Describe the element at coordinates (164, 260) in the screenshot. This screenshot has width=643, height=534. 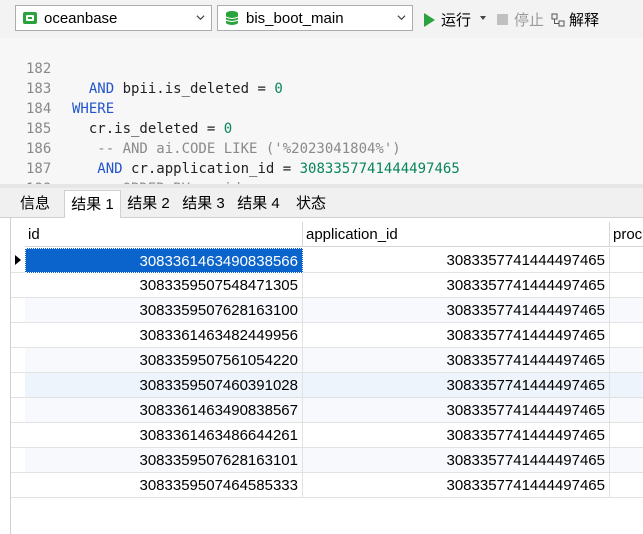
I see `cell-id: 3083361463490838566` at that location.